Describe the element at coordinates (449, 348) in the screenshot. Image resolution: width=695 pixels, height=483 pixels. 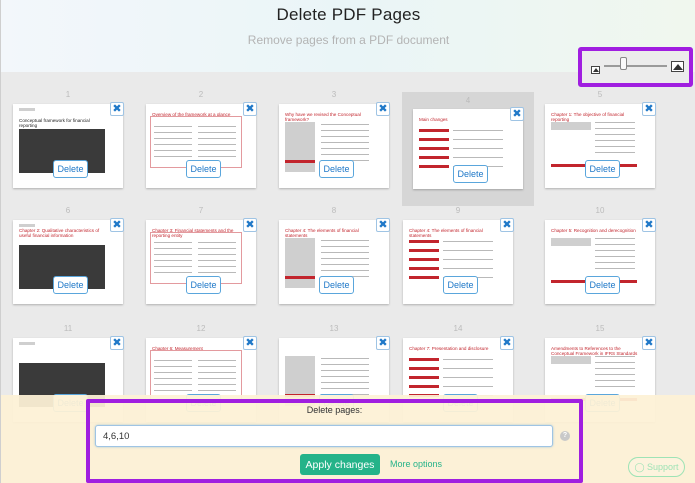
I see `page-heading: Chapter 7: Presentation and disclosure` at that location.